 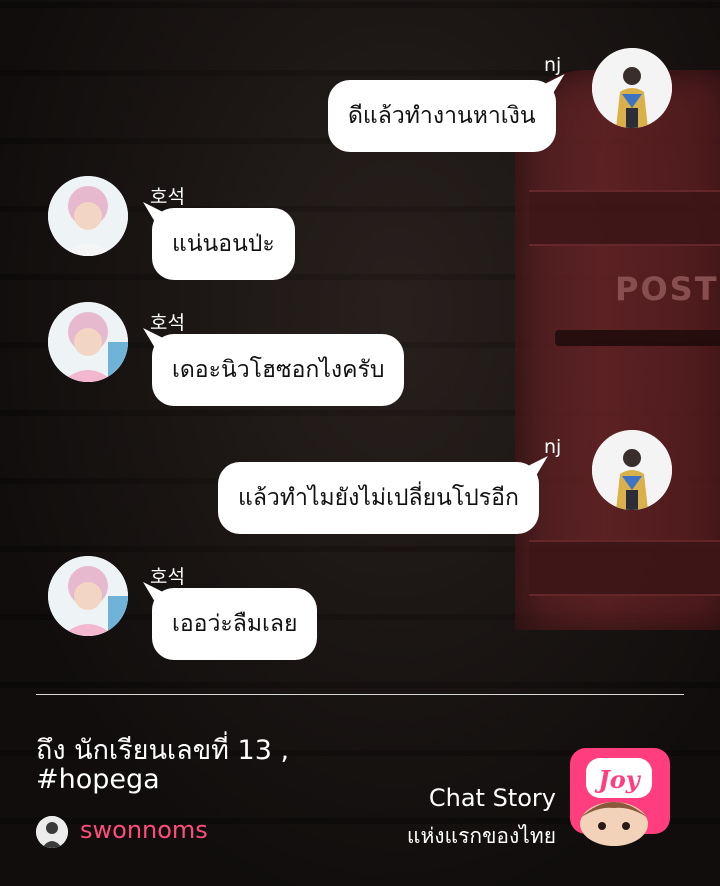 I want to click on joy-badge-icon: Joy, so click(x=620, y=797).